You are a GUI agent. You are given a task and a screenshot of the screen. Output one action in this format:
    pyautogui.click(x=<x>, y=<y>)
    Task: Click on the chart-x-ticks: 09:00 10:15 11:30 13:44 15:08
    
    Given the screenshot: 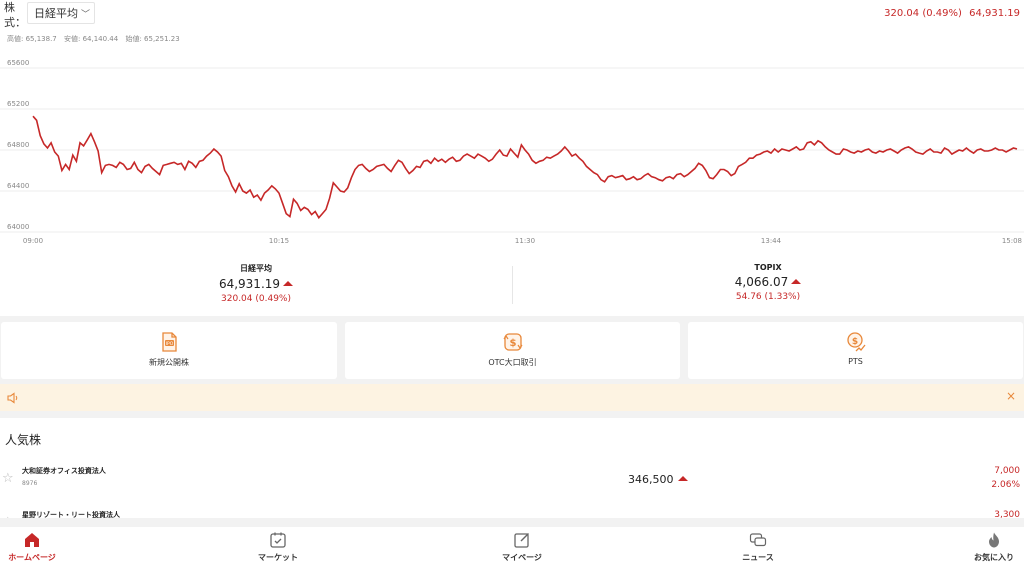 What is the action you would take?
    pyautogui.click(x=522, y=241)
    